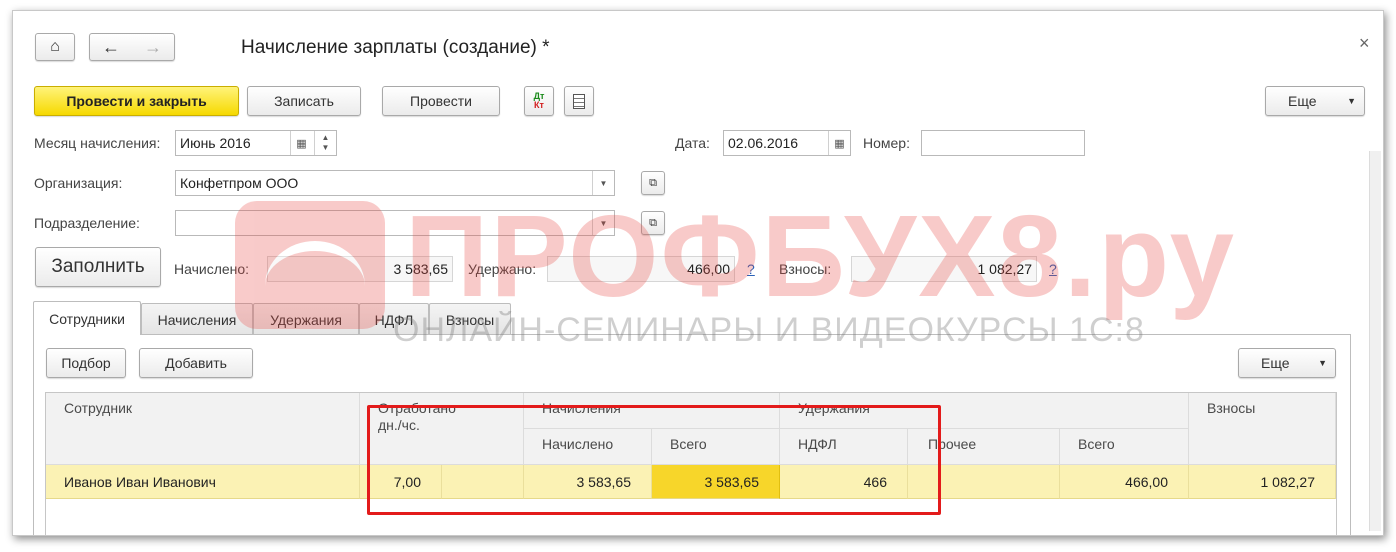 The width and height of the screenshot is (1396, 552). What do you see at coordinates (78, 183) in the screenshot?
I see `organization-label: Организация:` at bounding box center [78, 183].